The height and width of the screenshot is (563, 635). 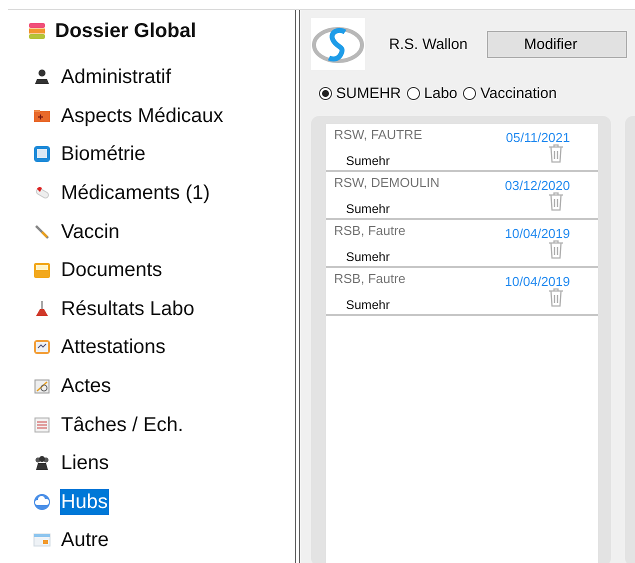 What do you see at coordinates (538, 138) in the screenshot?
I see `document-date: 05/11/2021` at bounding box center [538, 138].